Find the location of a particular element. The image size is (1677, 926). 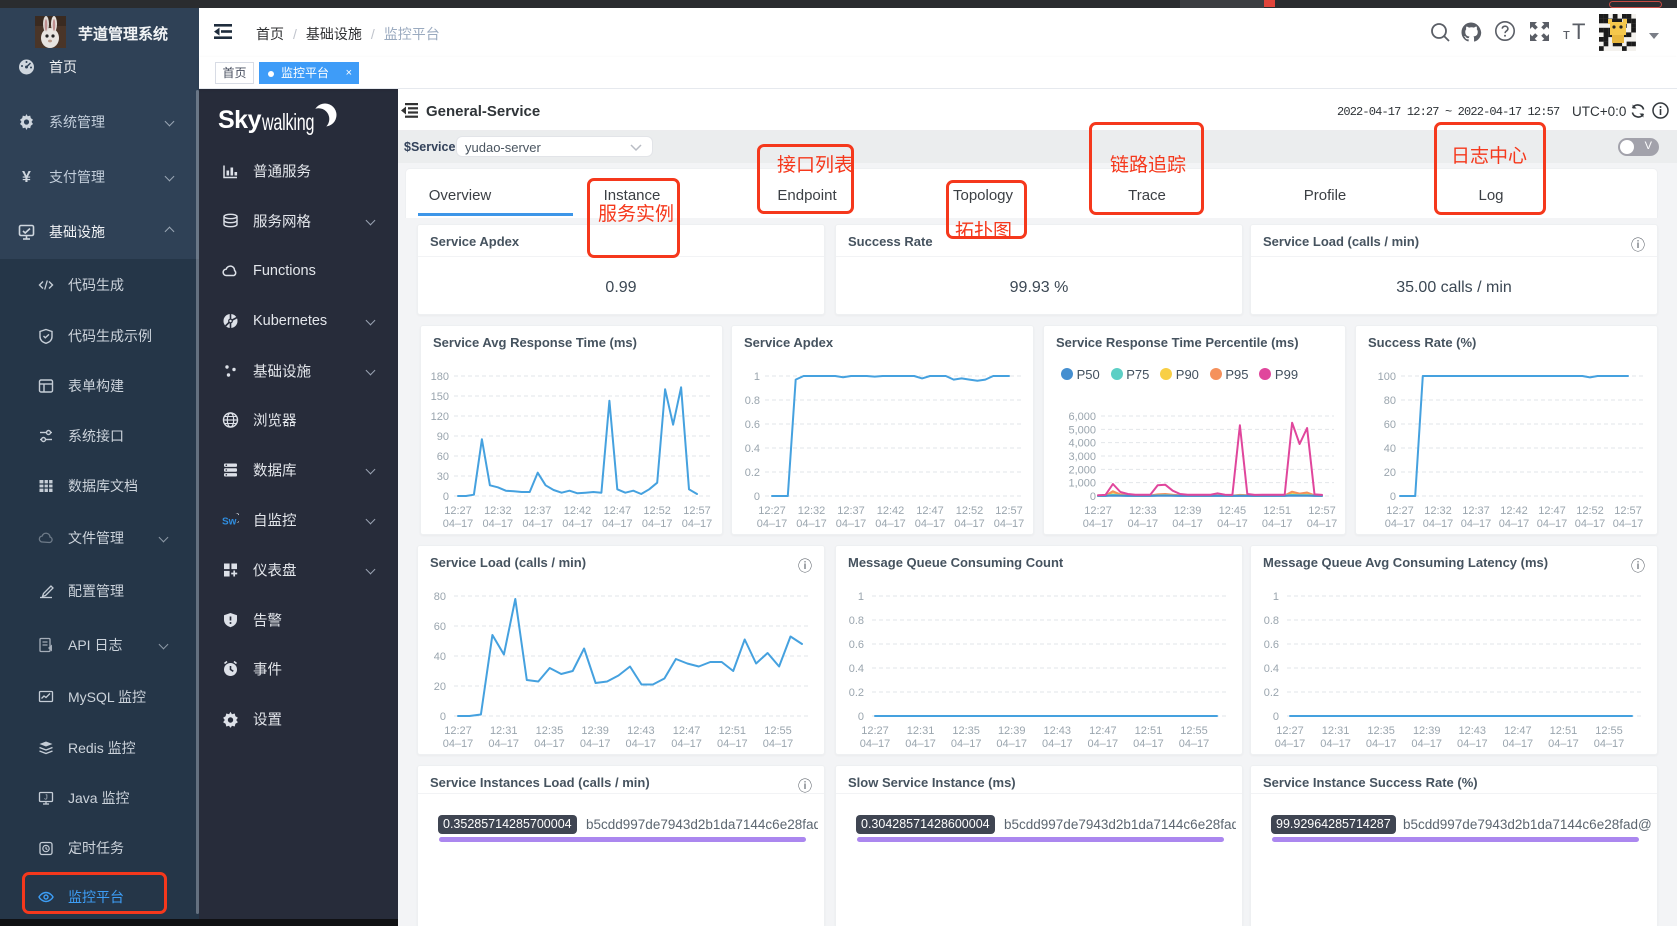

svg-text: 12:33 is located at coordinates (1143, 511).